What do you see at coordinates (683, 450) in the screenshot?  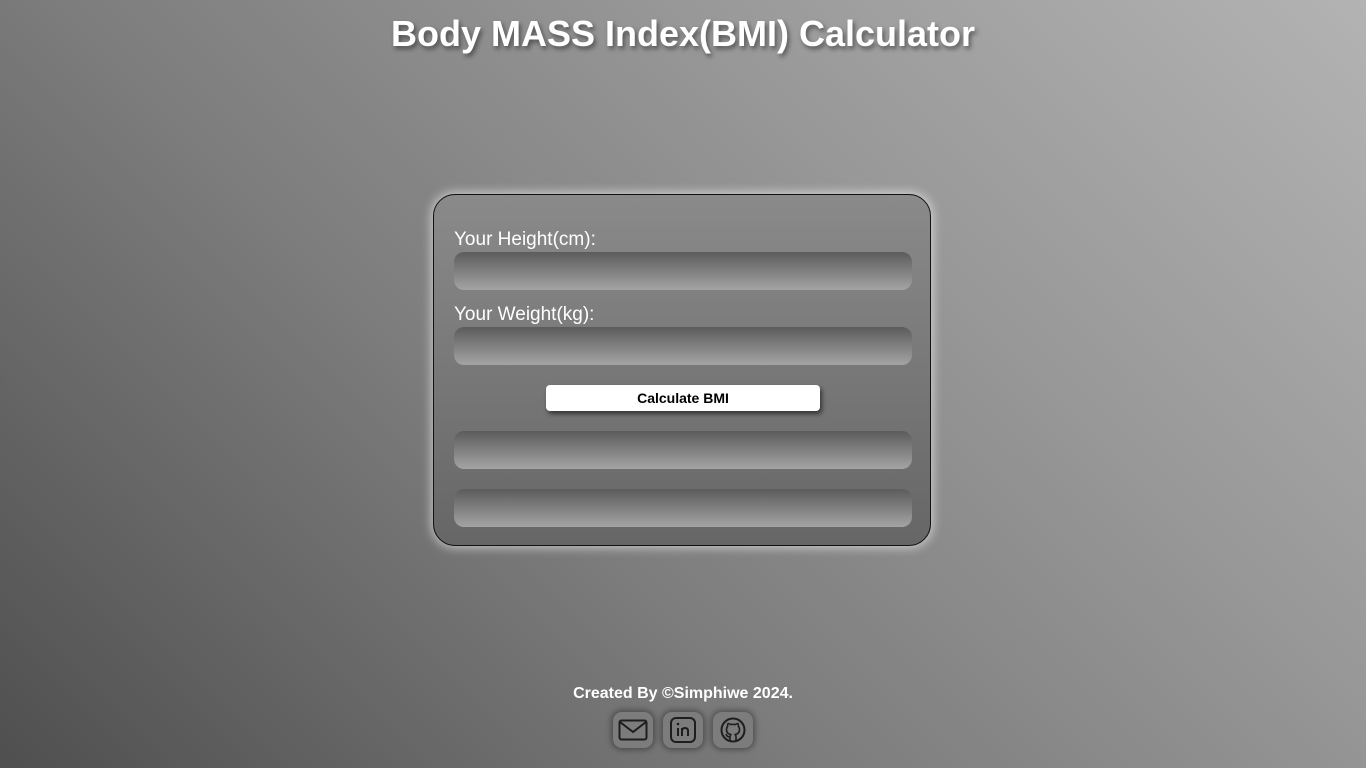 I see `bmi-result-output` at bounding box center [683, 450].